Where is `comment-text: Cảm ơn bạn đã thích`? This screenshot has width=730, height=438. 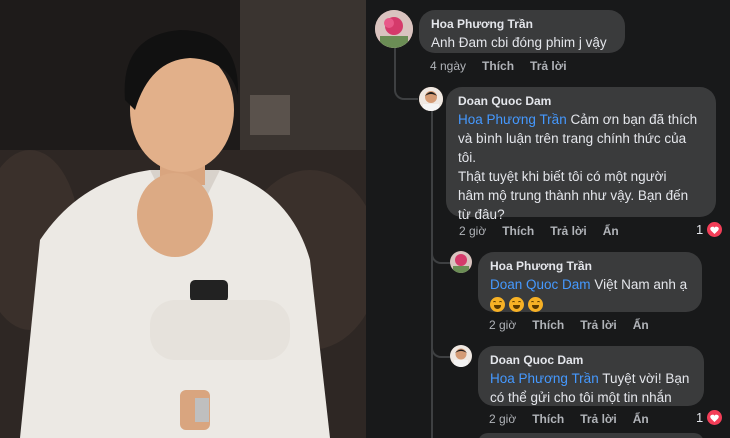
comment-text: Cảm ơn bạn đã thích is located at coordinates (634, 119).